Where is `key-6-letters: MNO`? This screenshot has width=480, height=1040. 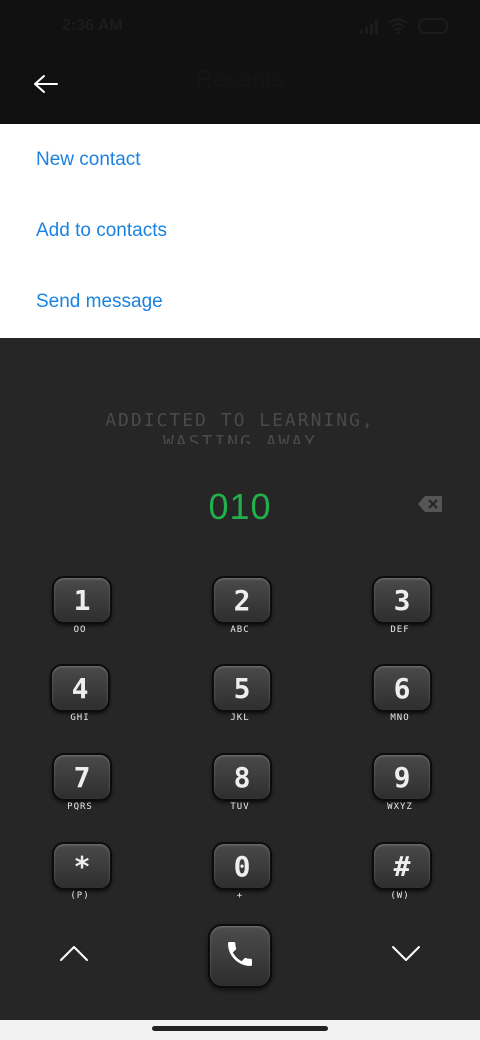
key-6-letters: MNO is located at coordinates (400, 718).